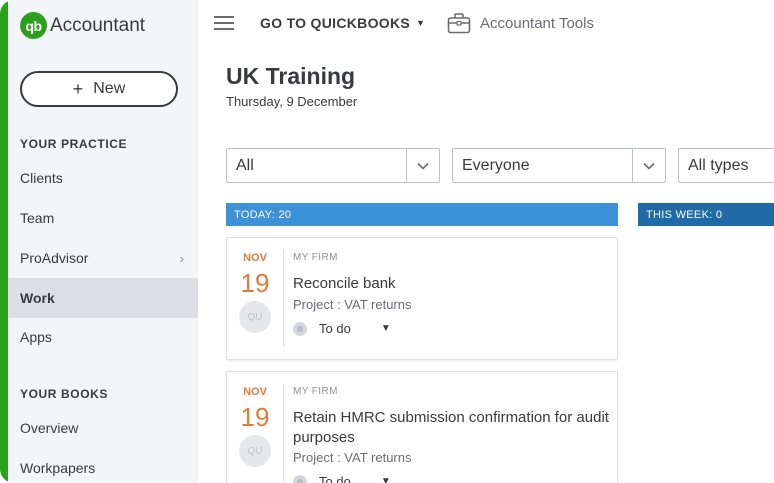  What do you see at coordinates (37, 218) in the screenshot?
I see `sidebar-item-label: Team` at bounding box center [37, 218].